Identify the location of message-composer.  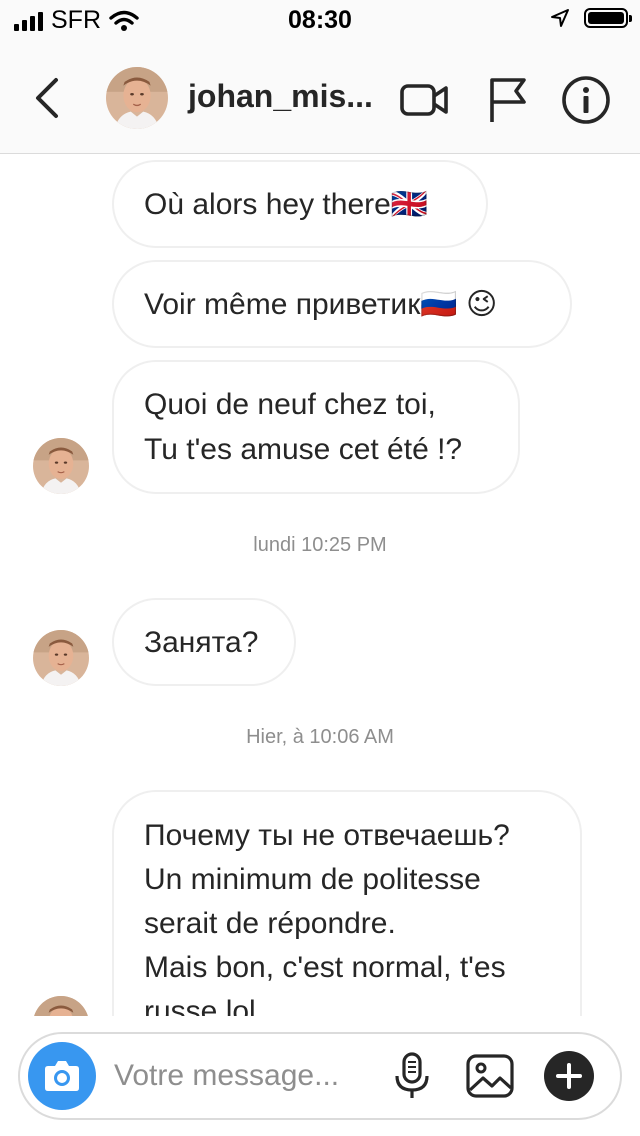
(320, 1076).